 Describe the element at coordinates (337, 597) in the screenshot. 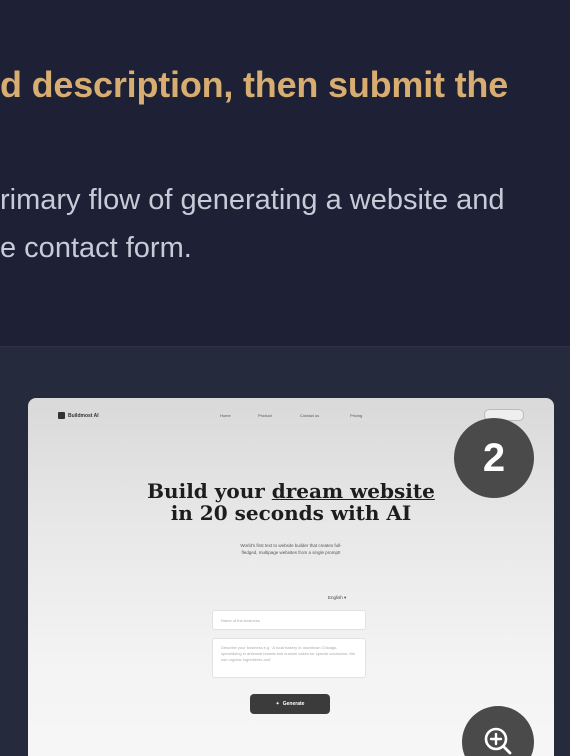

I see `preview-language-select: English ▾` at that location.